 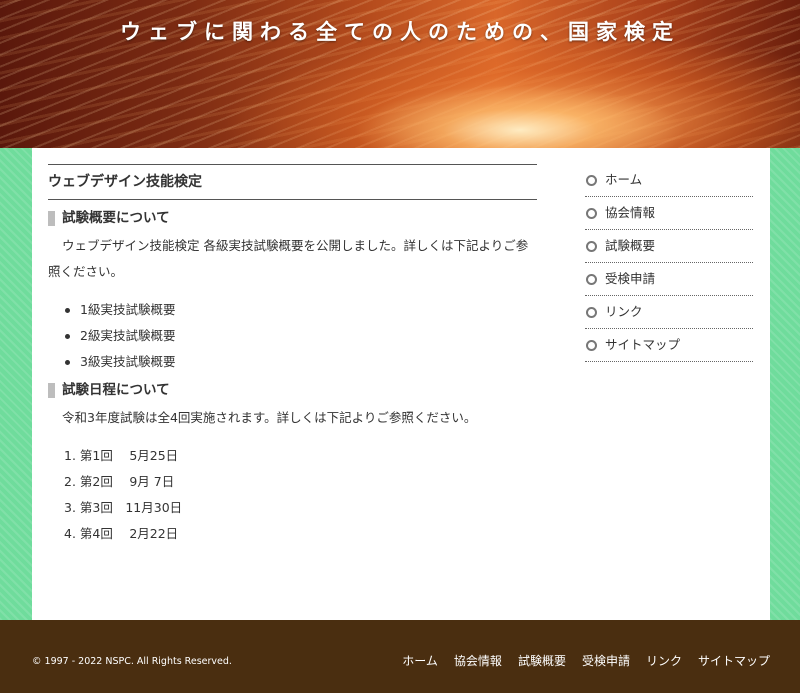 I want to click on sidebar-item-home: ホーム, so click(x=669, y=180).